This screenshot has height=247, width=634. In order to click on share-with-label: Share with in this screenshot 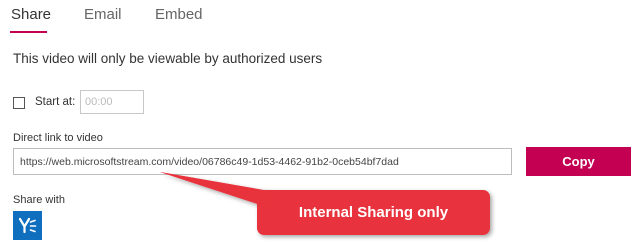, I will do `click(39, 200)`.